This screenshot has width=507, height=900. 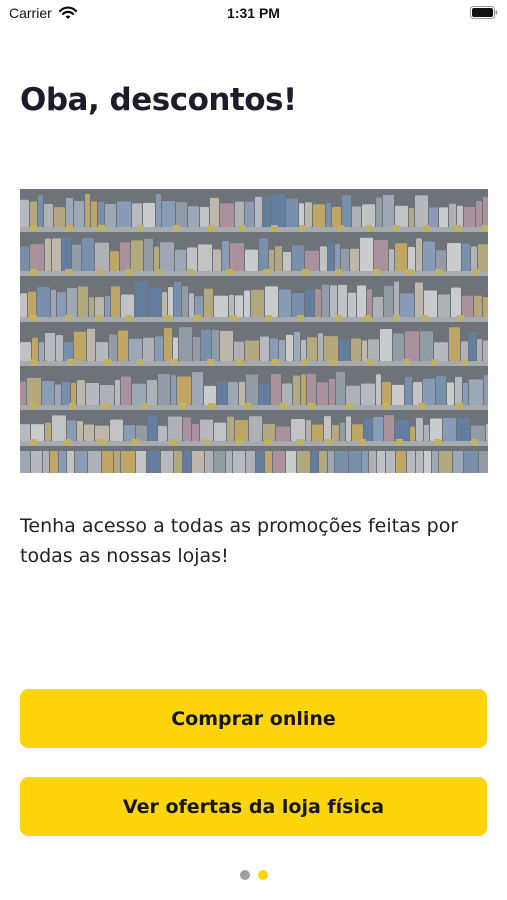 I want to click on page-indicator, so click(x=253, y=875).